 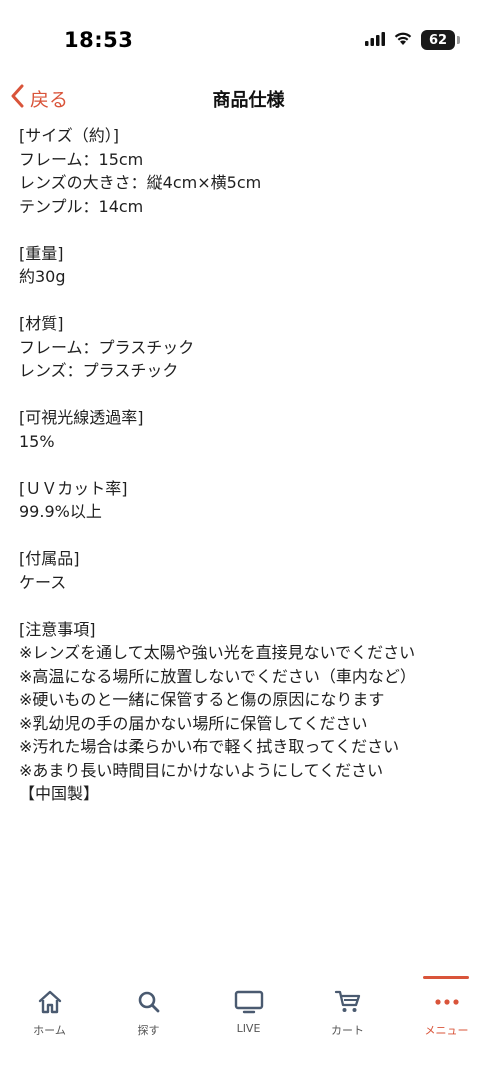 I want to click on spec-line: [サイズ（約）], so click(x=69, y=135).